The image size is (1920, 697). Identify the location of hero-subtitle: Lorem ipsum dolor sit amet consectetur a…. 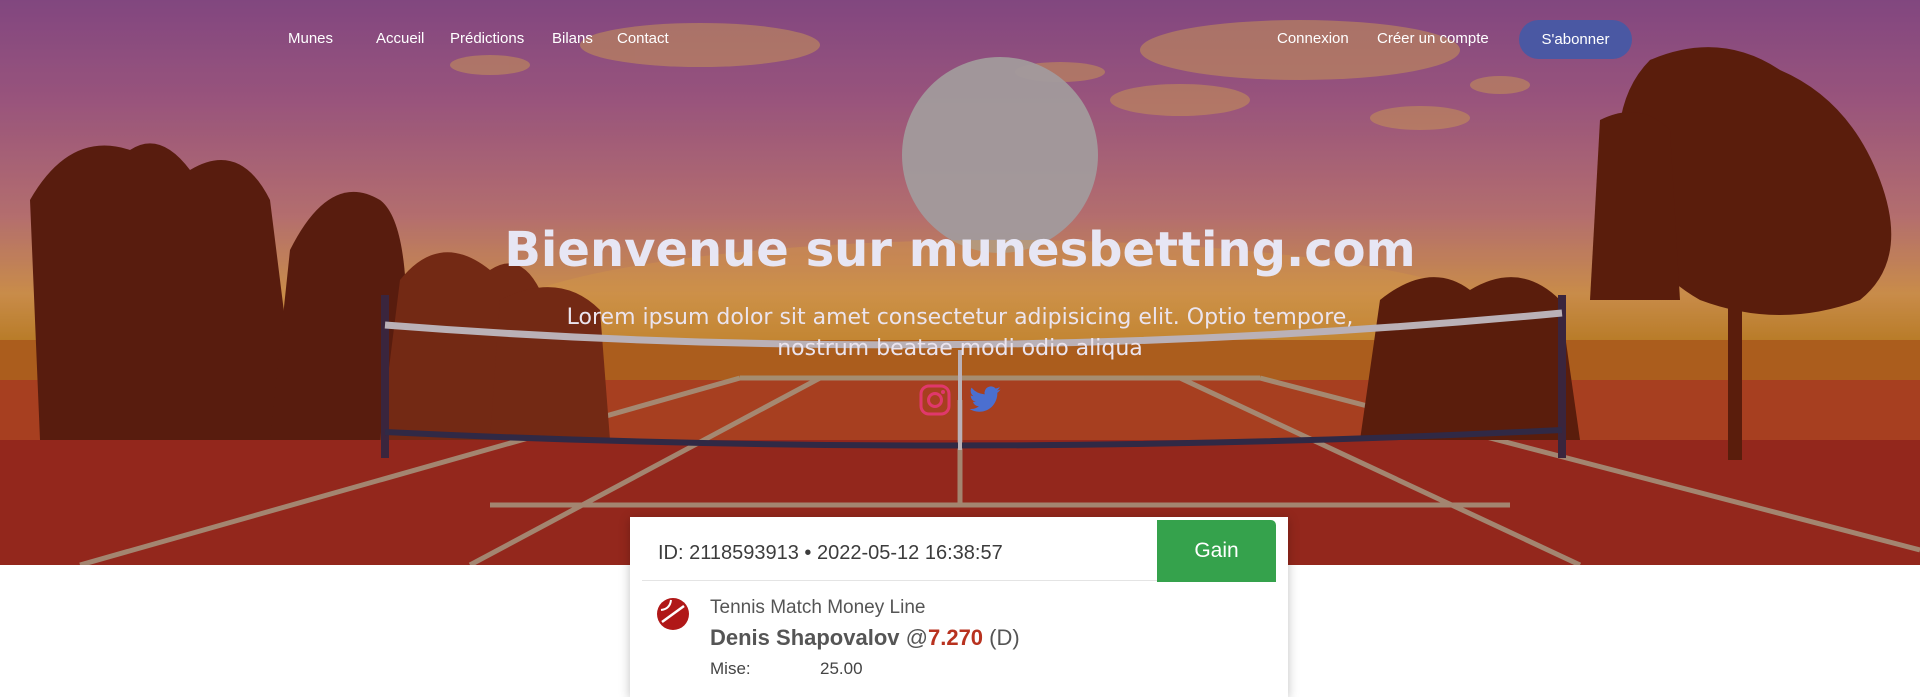
(960, 333).